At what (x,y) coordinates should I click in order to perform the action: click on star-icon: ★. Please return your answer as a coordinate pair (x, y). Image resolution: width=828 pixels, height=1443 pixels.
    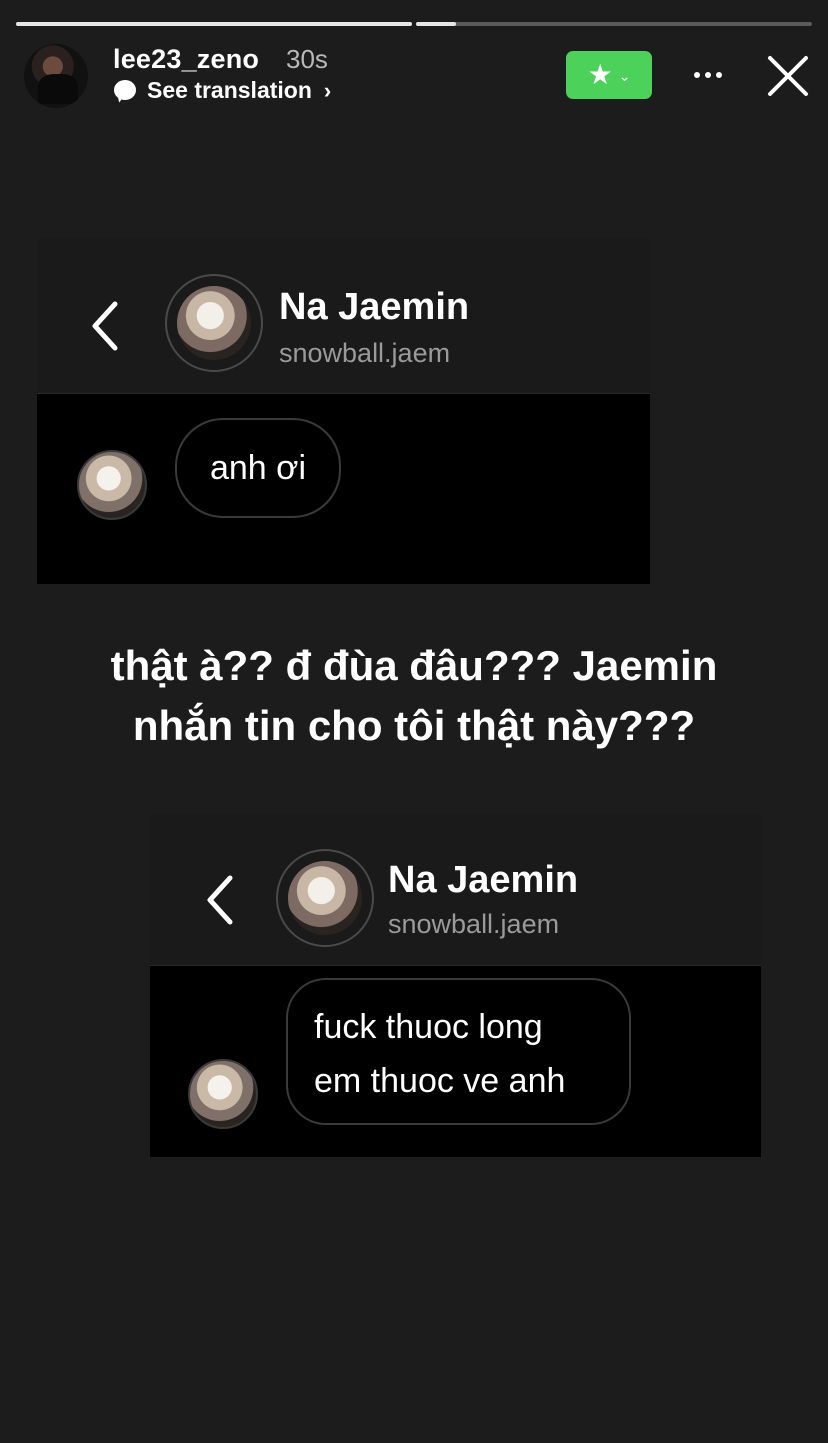
    Looking at the image, I should click on (600, 74).